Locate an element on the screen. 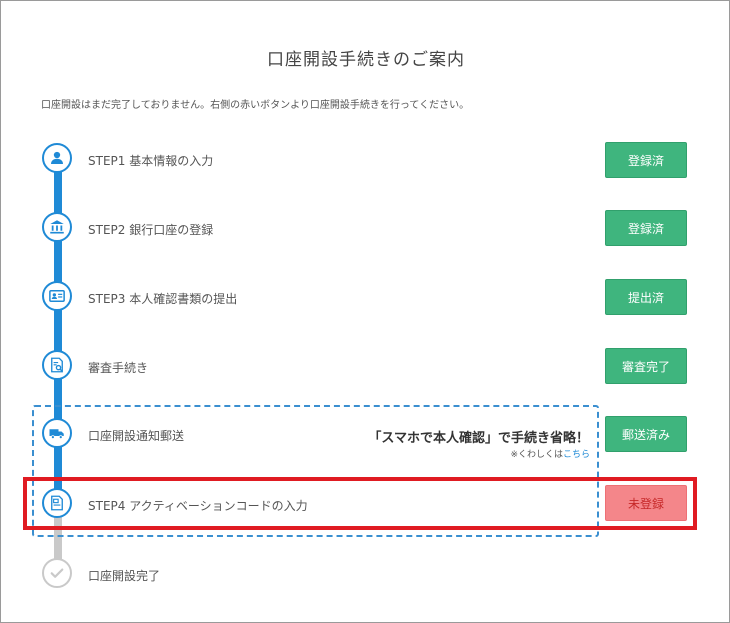  bank-icon is located at coordinates (57, 227).